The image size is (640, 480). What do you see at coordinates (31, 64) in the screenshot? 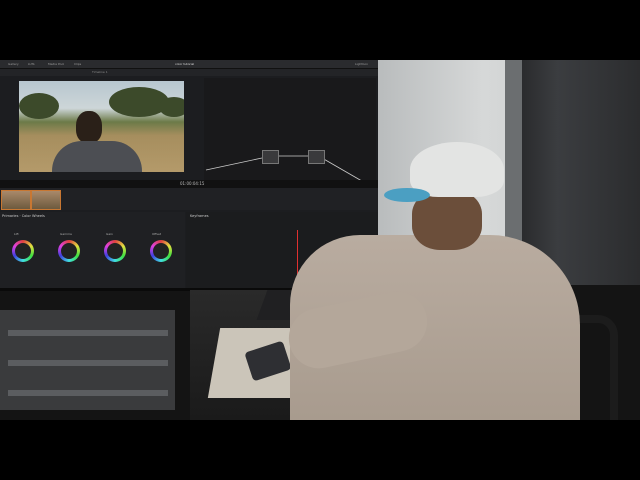
I see `menu-luts: LUTs` at bounding box center [31, 64].